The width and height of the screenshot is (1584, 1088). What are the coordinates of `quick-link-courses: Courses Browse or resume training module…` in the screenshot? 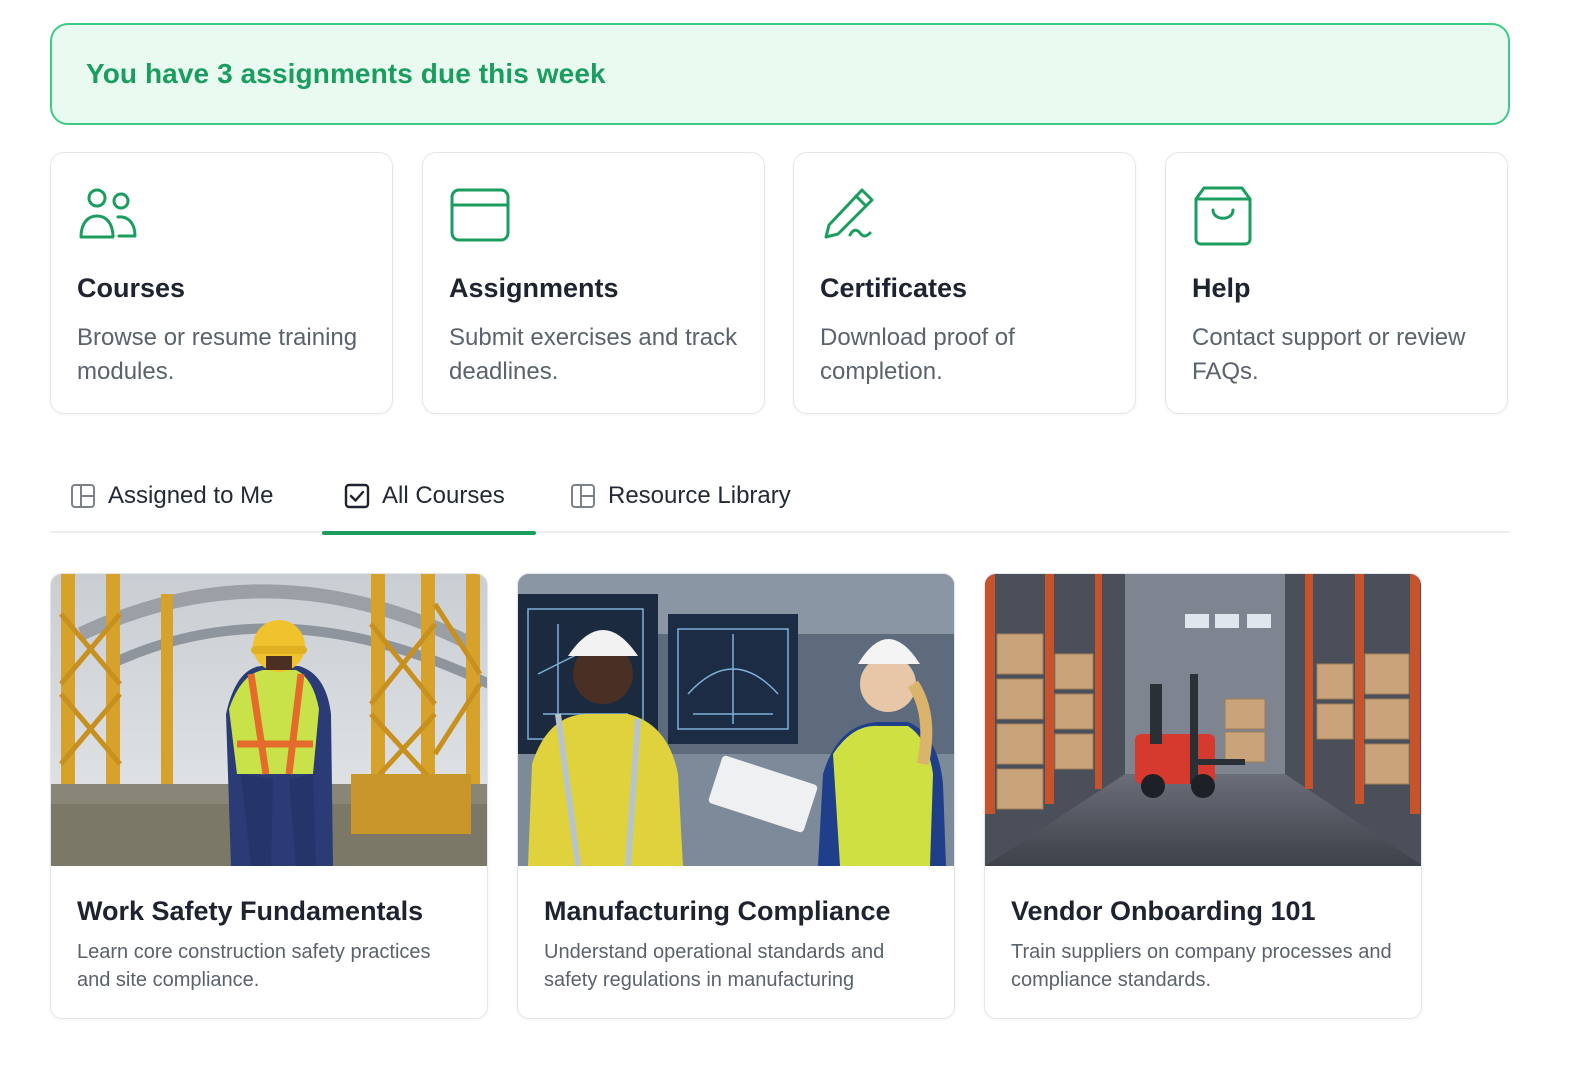 It's located at (221, 283).